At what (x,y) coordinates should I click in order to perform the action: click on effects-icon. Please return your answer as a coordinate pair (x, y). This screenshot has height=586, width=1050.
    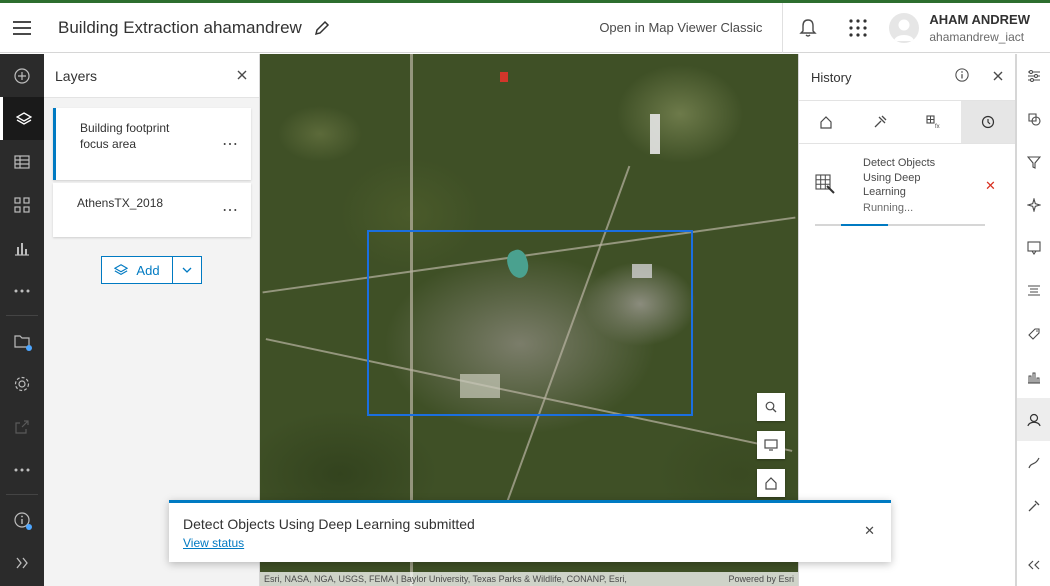
    Looking at the image, I should click on (1033, 204).